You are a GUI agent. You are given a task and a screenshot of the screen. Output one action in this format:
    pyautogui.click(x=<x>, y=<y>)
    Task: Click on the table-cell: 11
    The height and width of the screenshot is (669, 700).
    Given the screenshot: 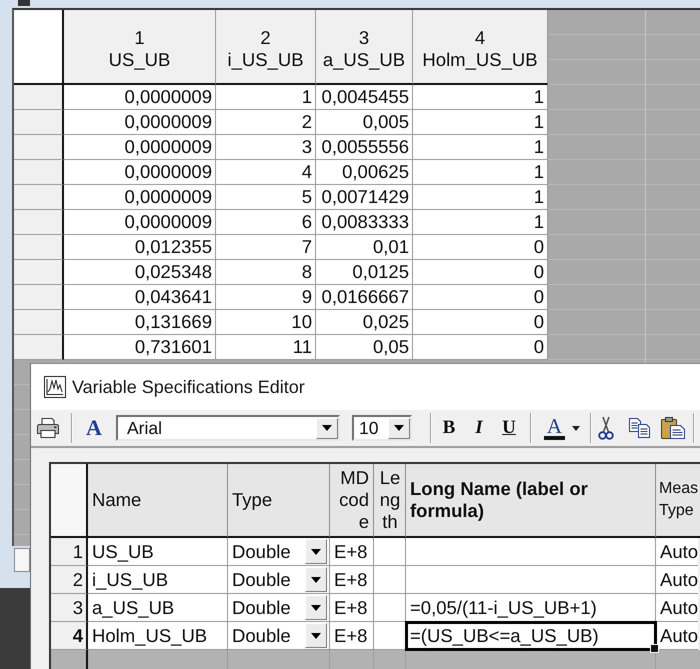 What is the action you would take?
    pyautogui.click(x=266, y=347)
    